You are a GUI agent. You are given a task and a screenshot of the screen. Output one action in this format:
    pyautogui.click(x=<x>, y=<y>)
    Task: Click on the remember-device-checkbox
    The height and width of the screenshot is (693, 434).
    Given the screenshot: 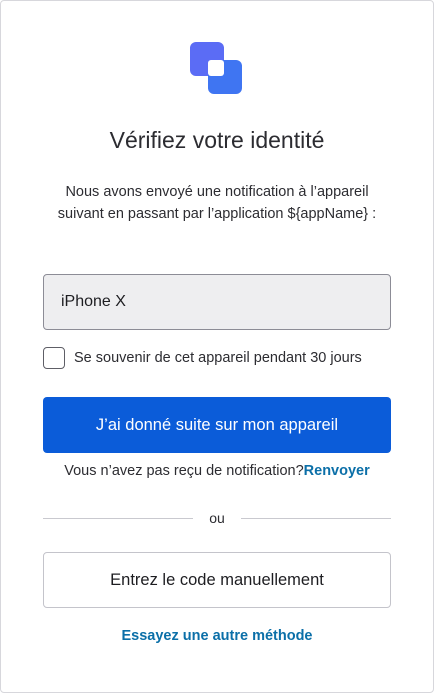 What is the action you would take?
    pyautogui.click(x=54, y=358)
    